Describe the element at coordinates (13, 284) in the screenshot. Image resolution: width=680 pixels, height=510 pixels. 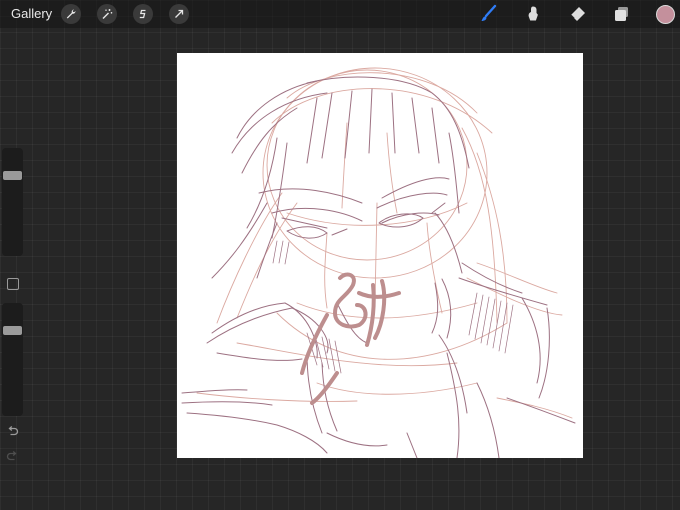
I see `modify-button` at that location.